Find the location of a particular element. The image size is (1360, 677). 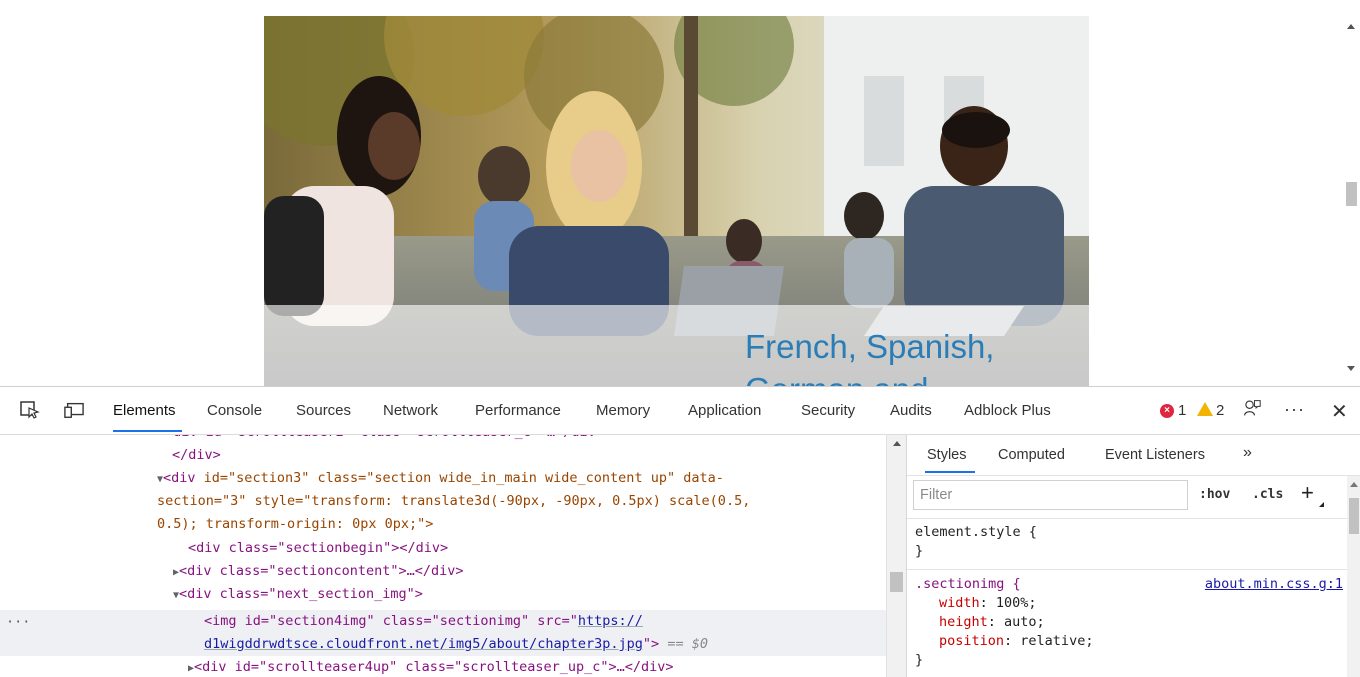

dom-line-section3-cont2: 0.5); transform-origin: 0px 0px;"> is located at coordinates (295, 524).